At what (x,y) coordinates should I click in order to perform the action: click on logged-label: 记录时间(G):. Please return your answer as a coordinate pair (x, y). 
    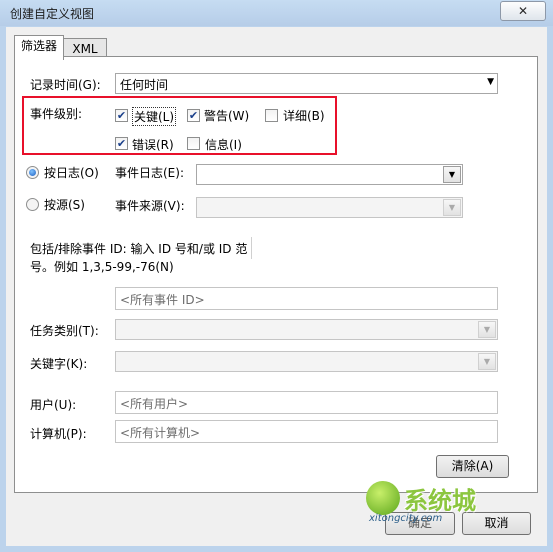
    Looking at the image, I should click on (65, 85).